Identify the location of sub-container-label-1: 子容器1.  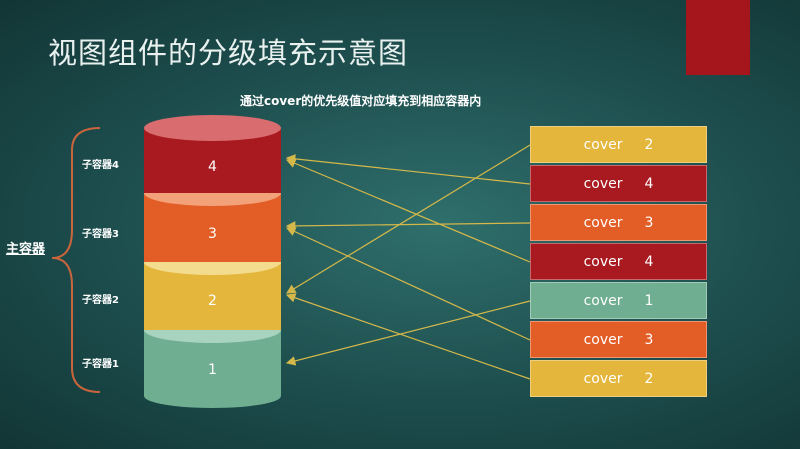
(100, 364).